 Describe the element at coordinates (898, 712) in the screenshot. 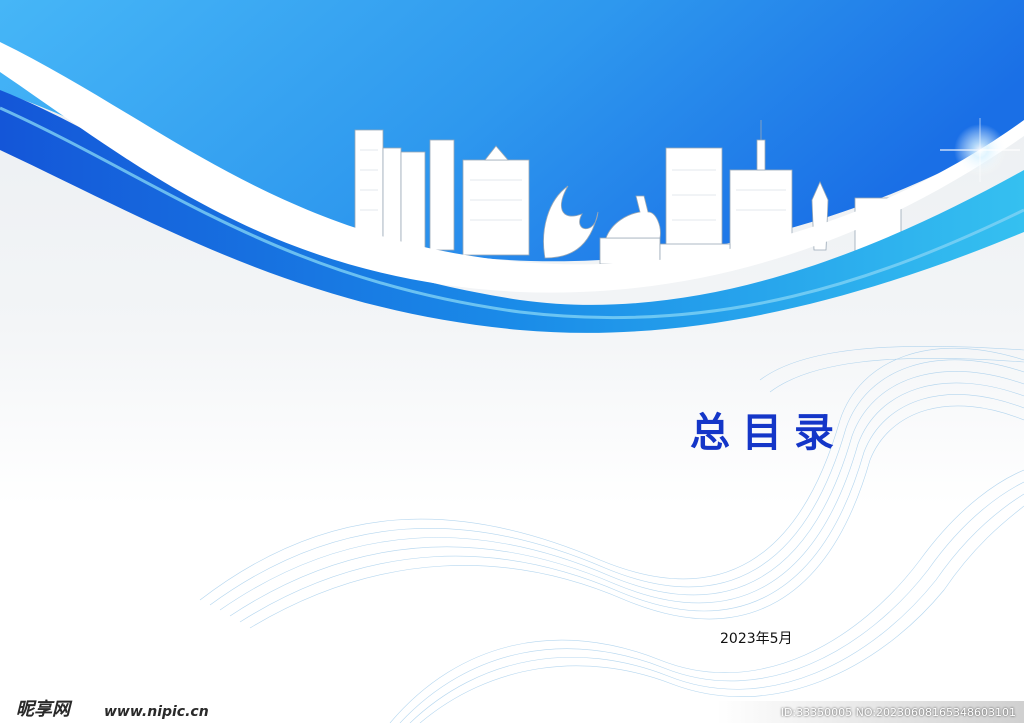

I see `watermark-image-id: ID:33350005 NO:20230608165348603101` at that location.